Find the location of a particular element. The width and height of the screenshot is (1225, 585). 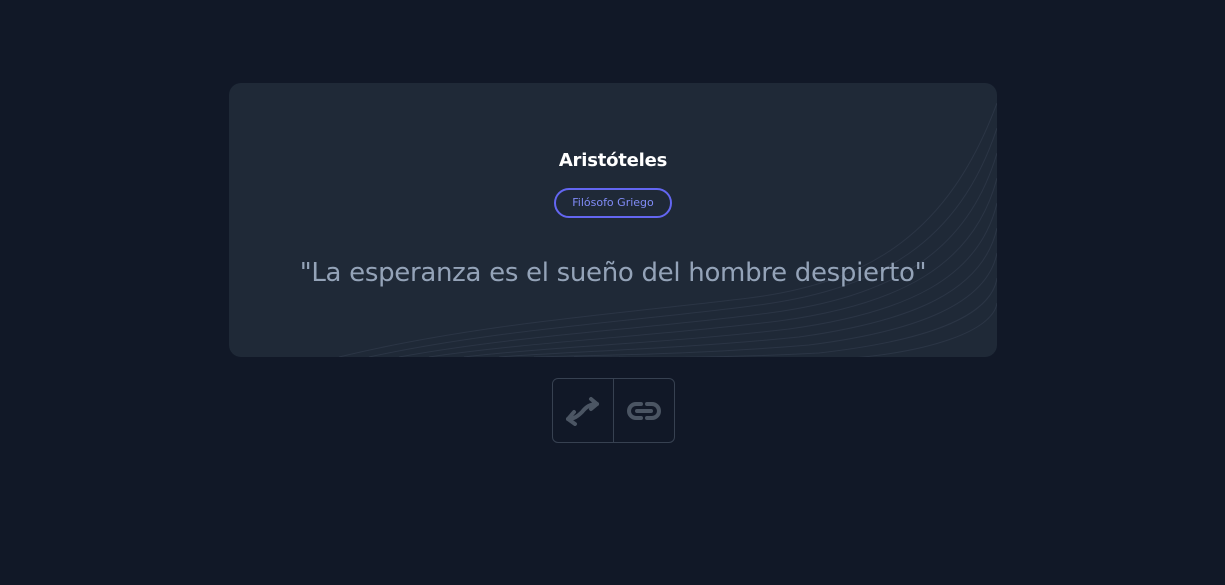

author-name: Aristóteles is located at coordinates (613, 160).